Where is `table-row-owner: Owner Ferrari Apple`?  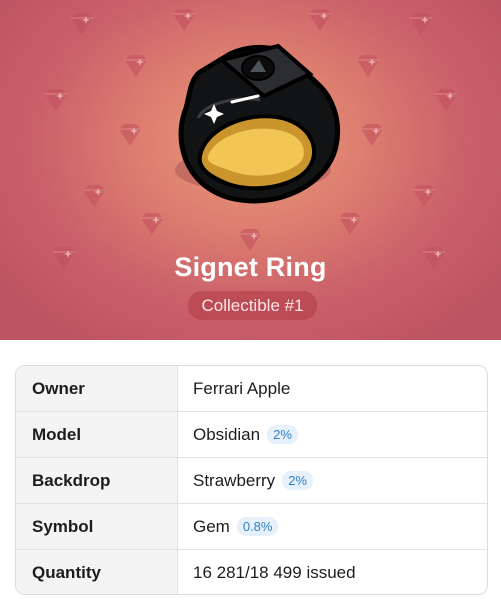 table-row-owner: Owner Ferrari Apple is located at coordinates (251, 389).